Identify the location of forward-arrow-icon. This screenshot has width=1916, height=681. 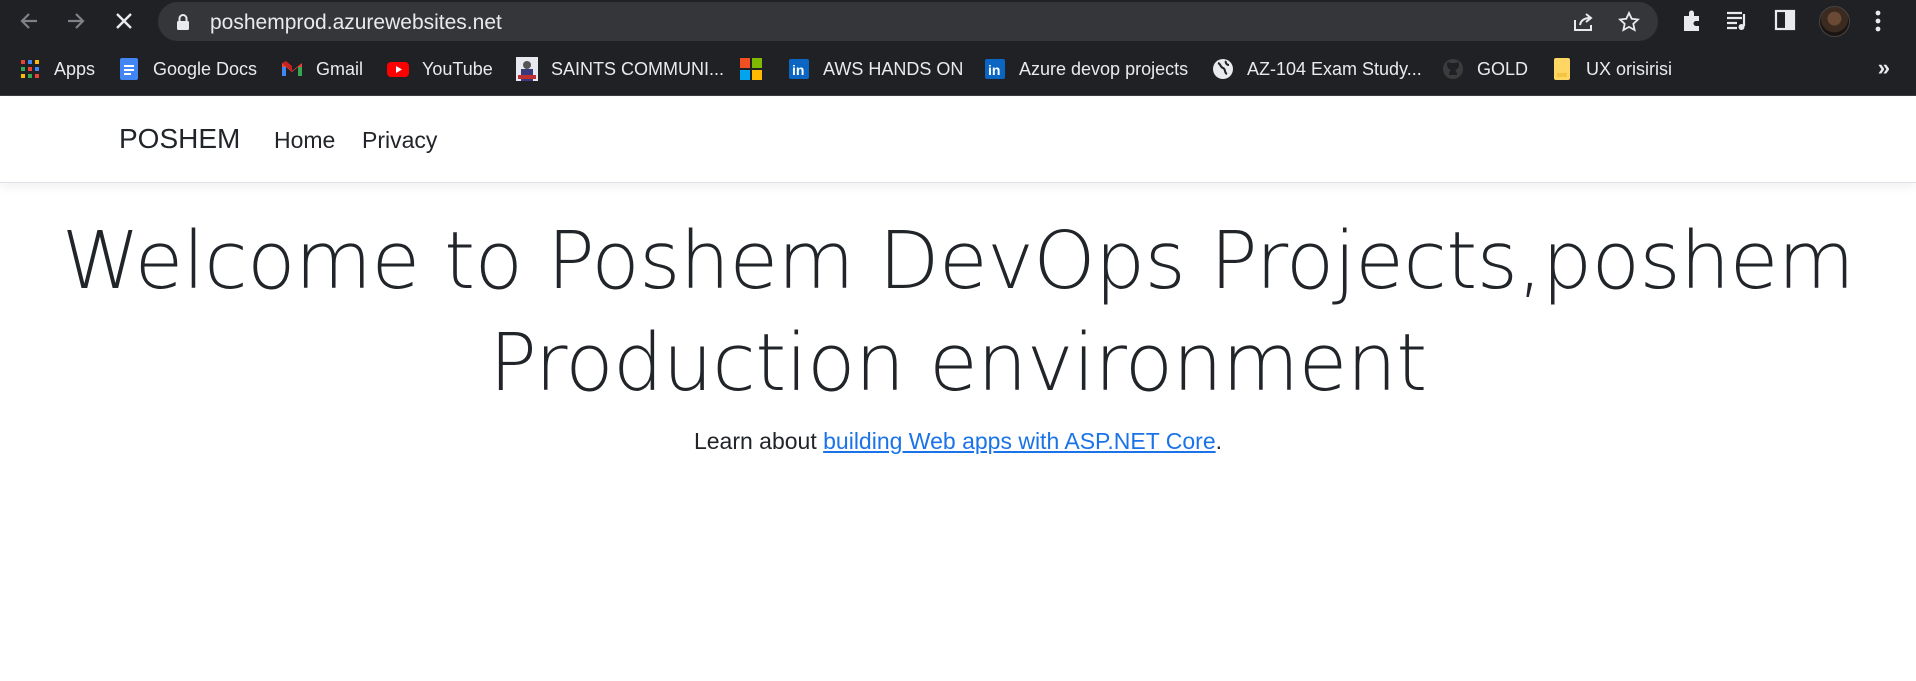
(76, 21).